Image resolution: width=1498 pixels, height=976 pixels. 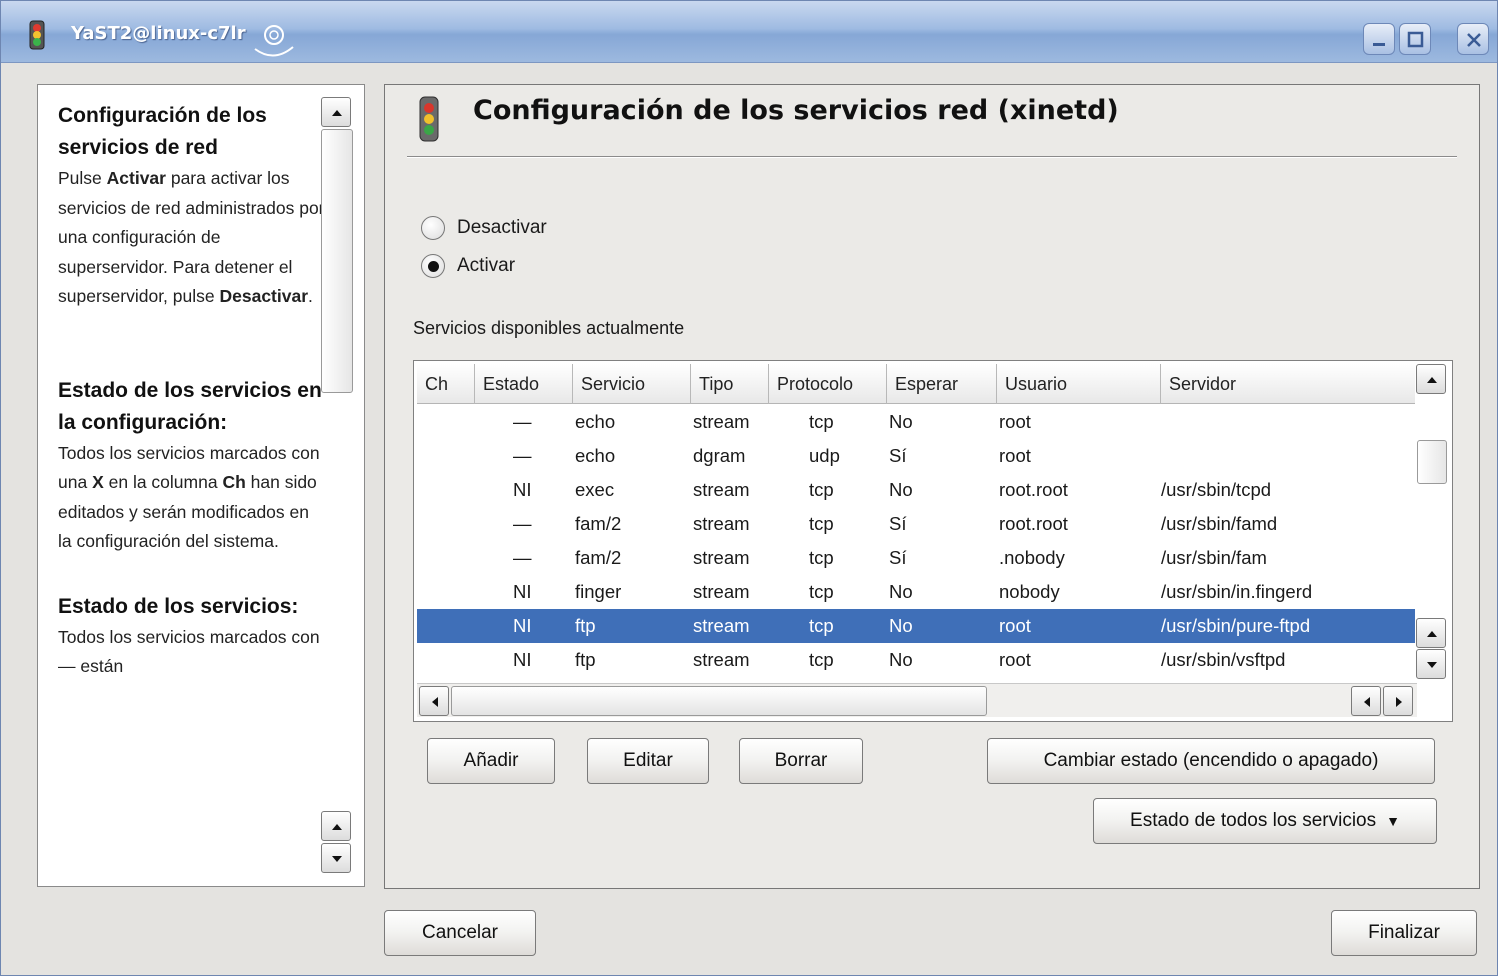 What do you see at coordinates (338, 487) in the screenshot?
I see `help-scrollbar` at bounding box center [338, 487].